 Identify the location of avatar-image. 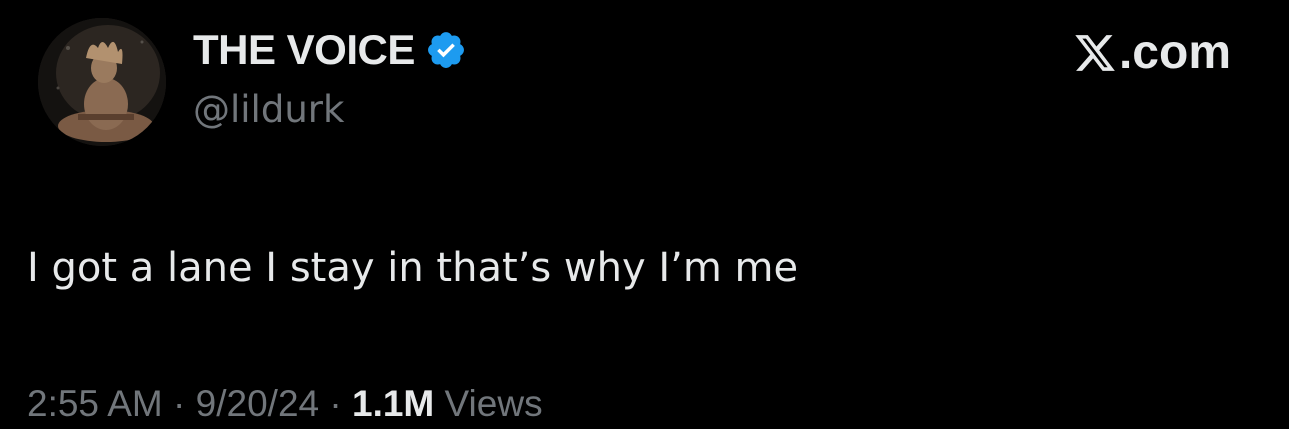
(102, 82).